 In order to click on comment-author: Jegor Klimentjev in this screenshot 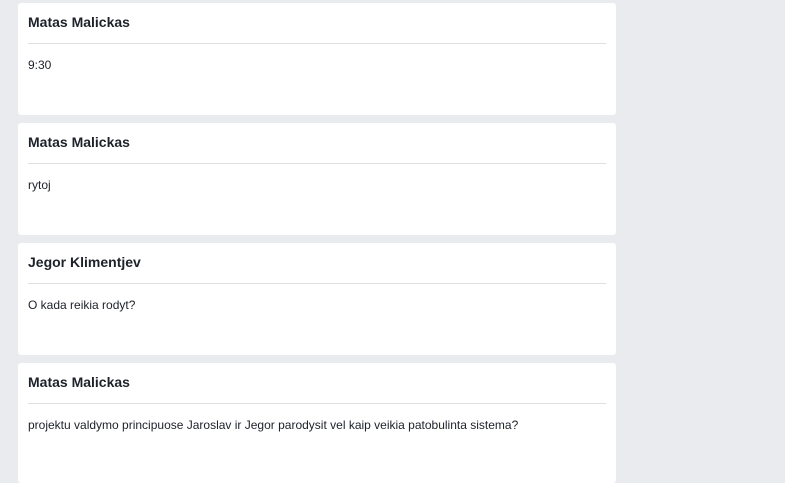, I will do `click(84, 262)`.